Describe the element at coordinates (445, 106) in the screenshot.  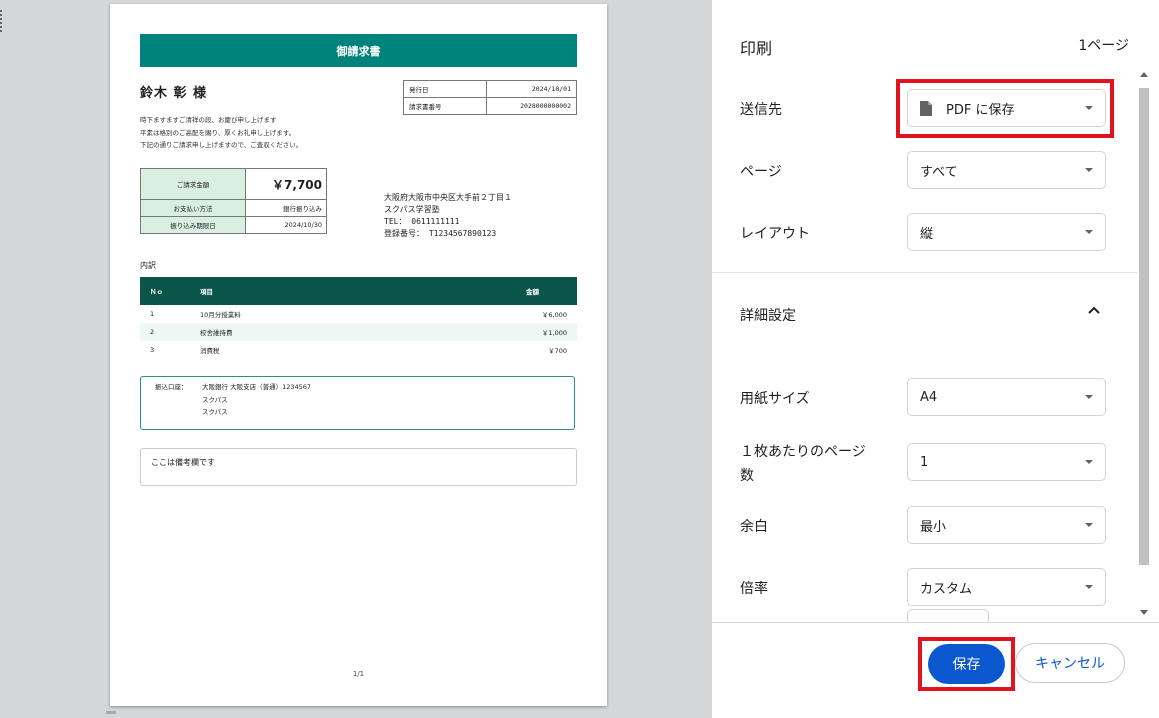
I see `meta-label: 請求書番号` at that location.